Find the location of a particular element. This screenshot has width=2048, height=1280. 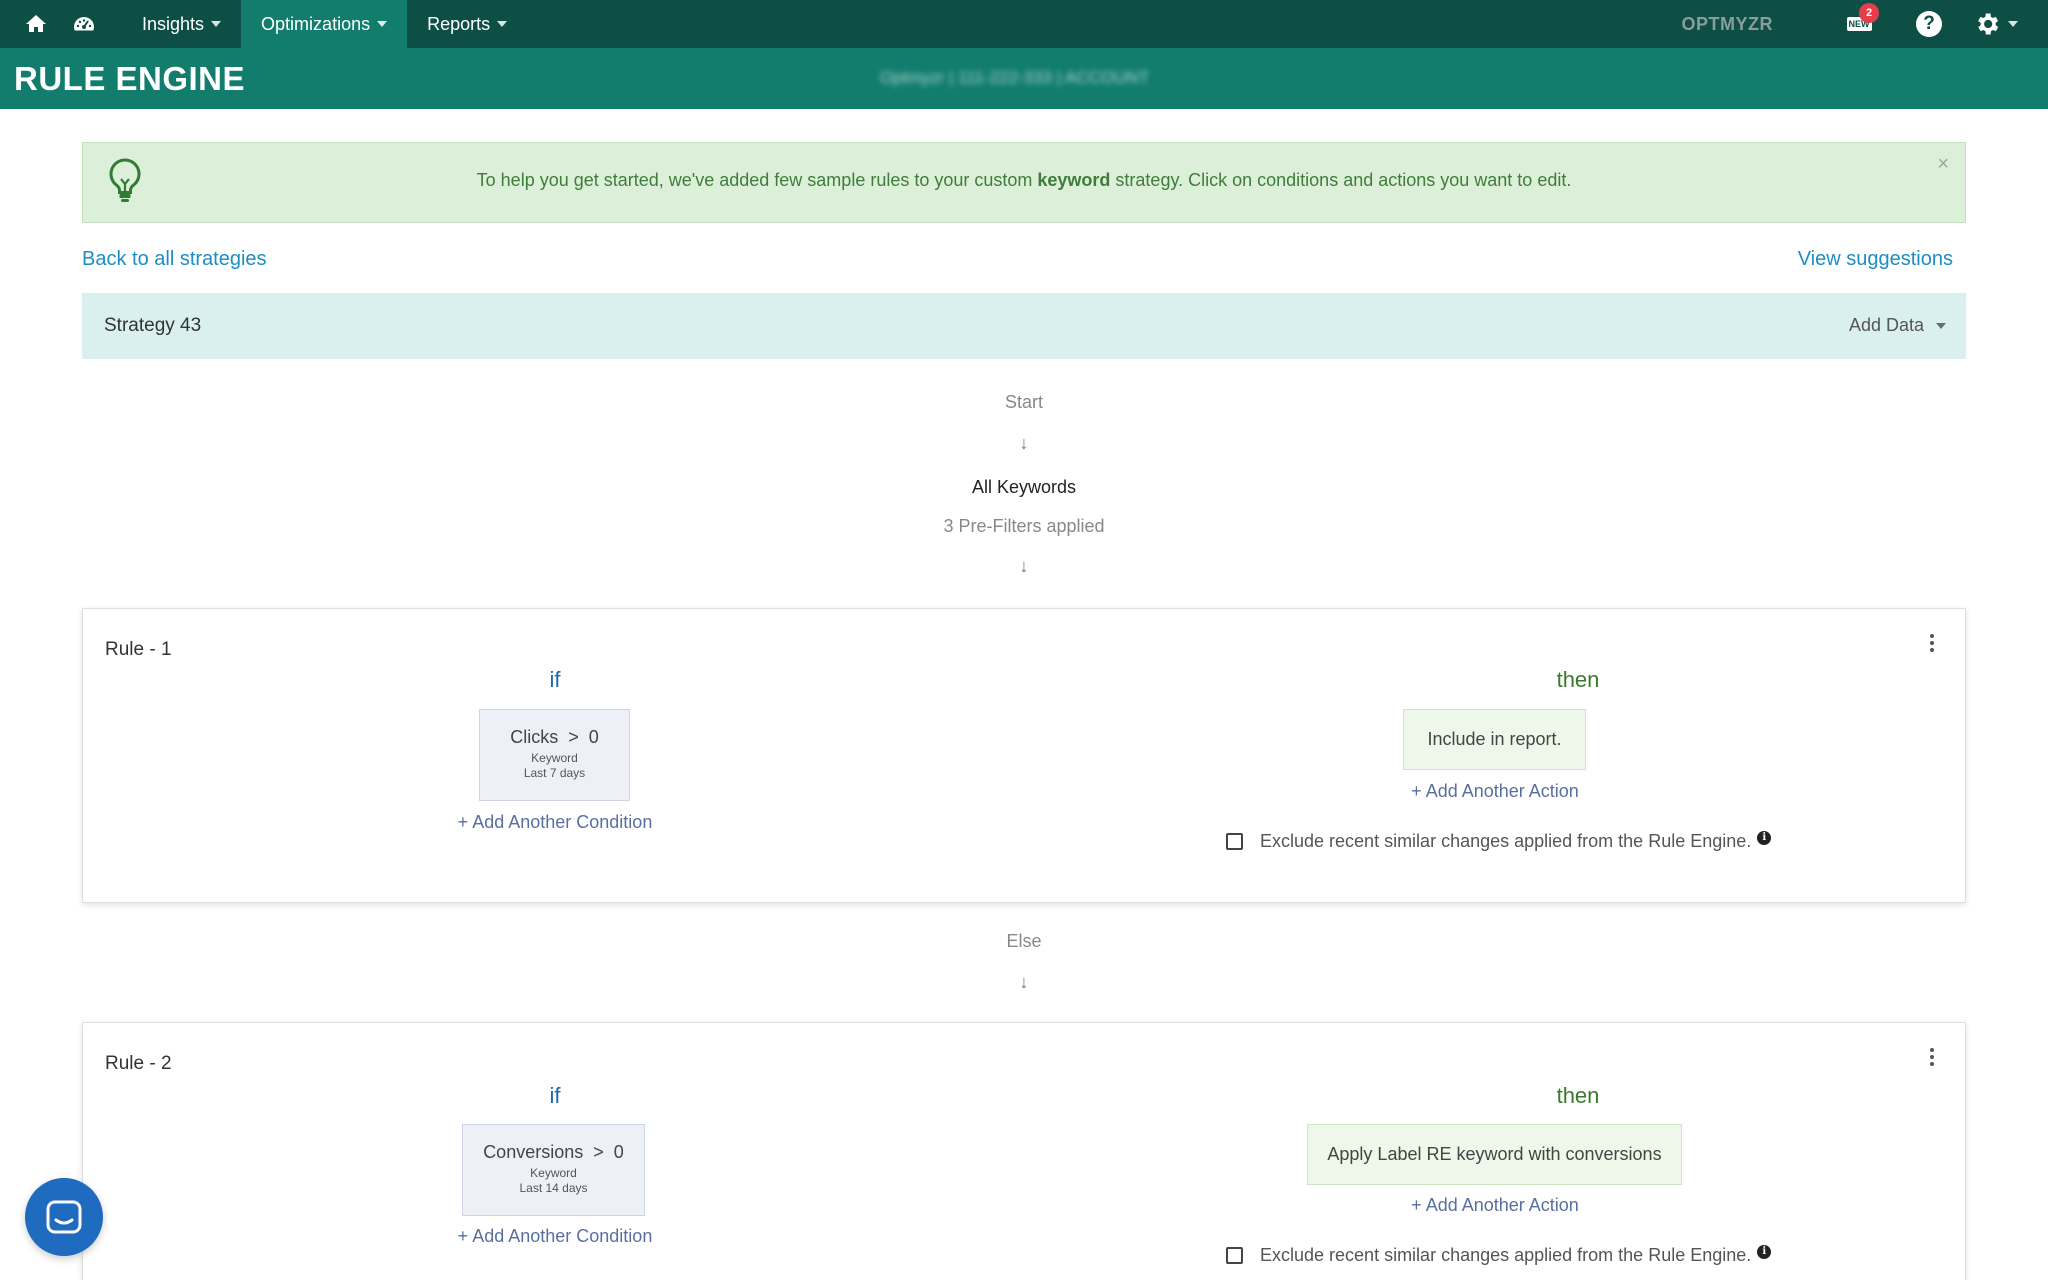

account-selector: Optmyzr | 111-222-333 | ACCOUNT is located at coordinates (1014, 78).